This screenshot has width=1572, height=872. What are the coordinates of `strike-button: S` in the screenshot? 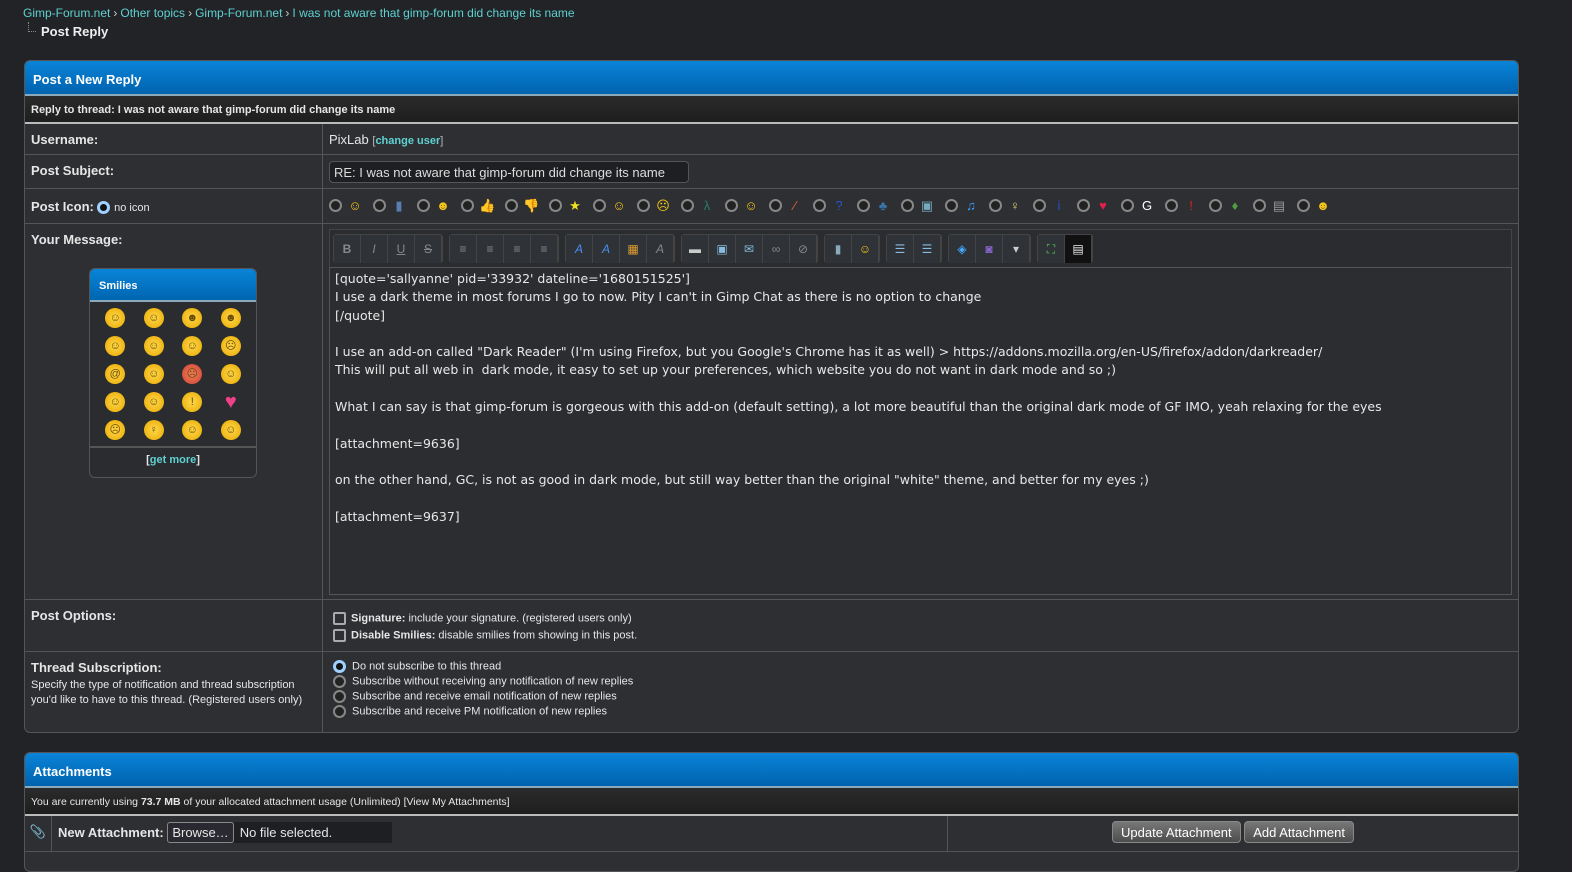 It's located at (428, 249).